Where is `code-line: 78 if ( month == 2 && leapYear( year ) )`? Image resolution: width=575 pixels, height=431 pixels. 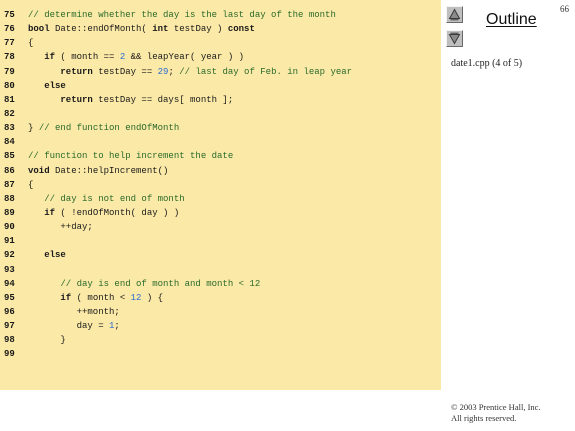 code-line: 78 if ( month == 2 && leapYear( year ) ) is located at coordinates (178, 57).